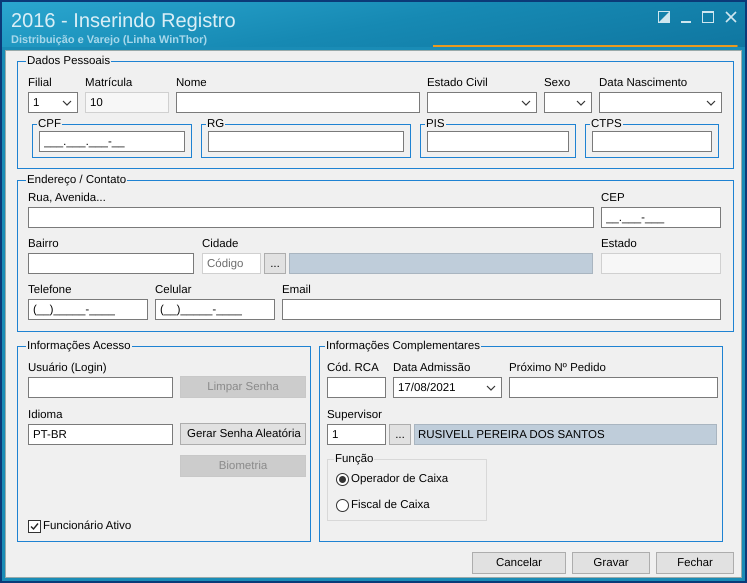 The height and width of the screenshot is (583, 747). I want to click on field-label: Data Nascimento, so click(643, 83).